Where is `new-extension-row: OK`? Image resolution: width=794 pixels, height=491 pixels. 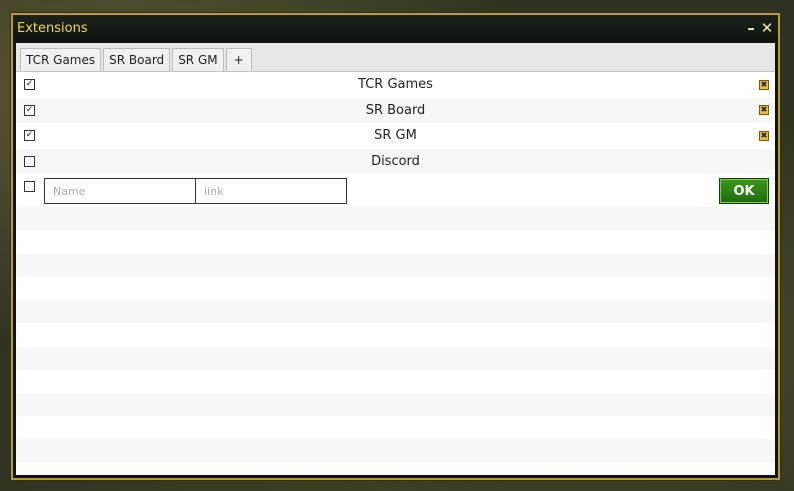
new-extension-row: OK is located at coordinates (395, 191).